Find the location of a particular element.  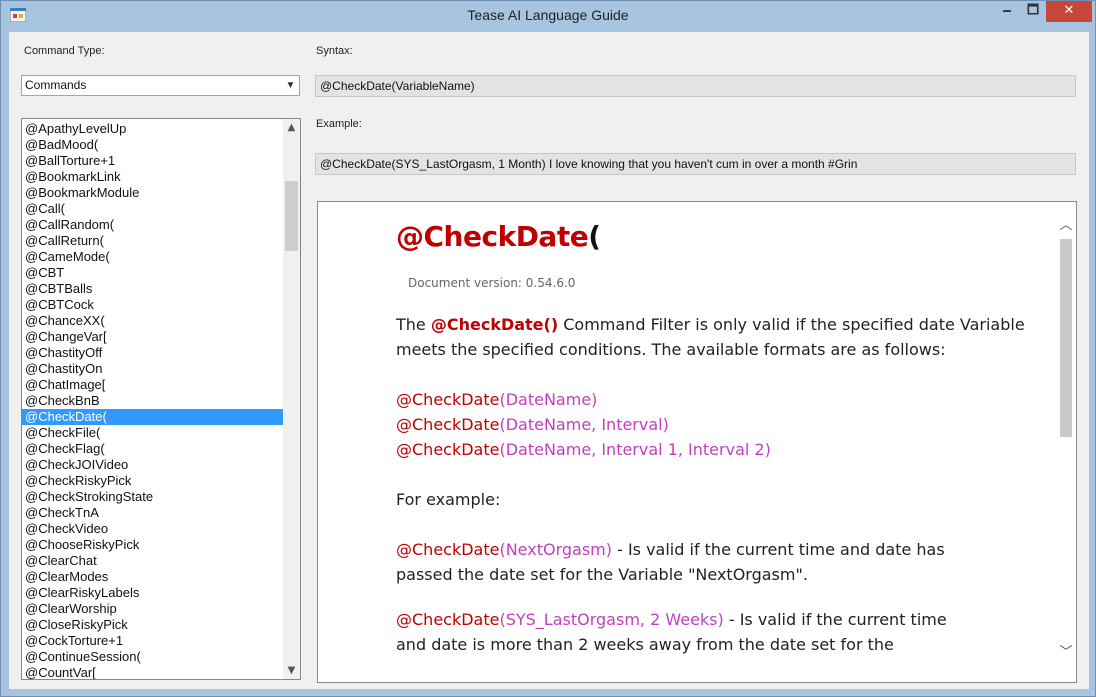

minimize-icon: 🗕 is located at coordinates (1007, 10).